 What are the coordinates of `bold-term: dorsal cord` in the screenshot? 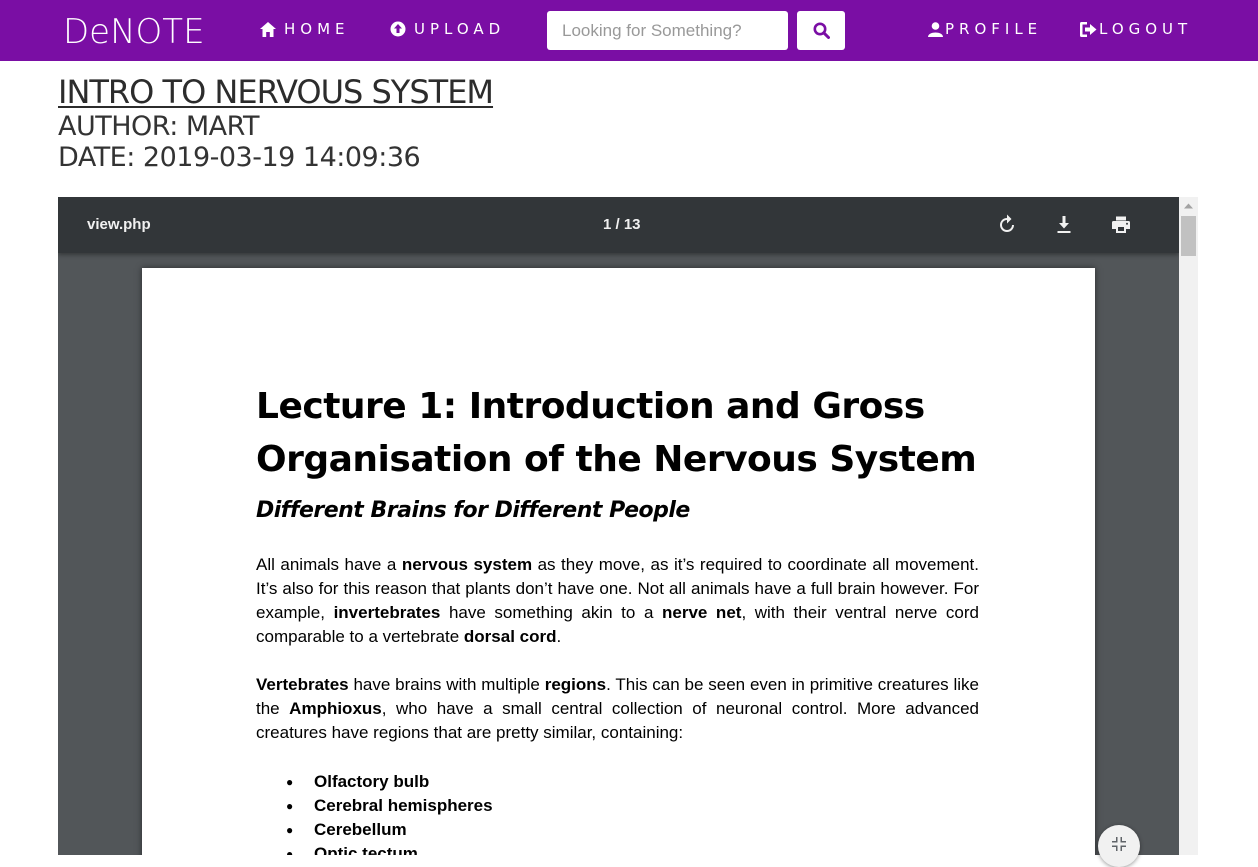 It's located at (510, 636).